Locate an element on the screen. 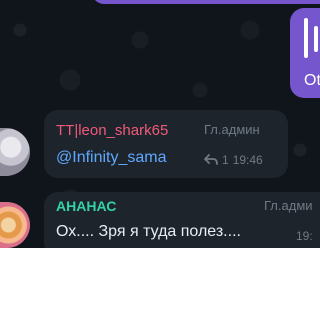  message-time: 19:46 is located at coordinates (247, 160).